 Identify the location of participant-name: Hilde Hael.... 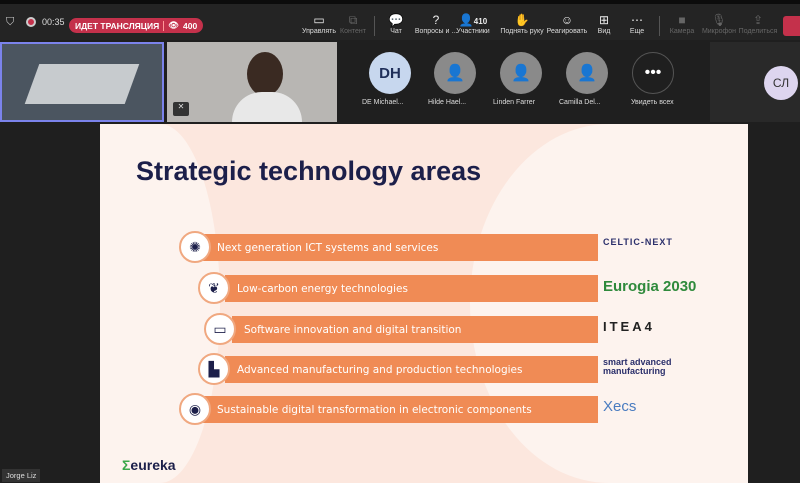
(447, 102).